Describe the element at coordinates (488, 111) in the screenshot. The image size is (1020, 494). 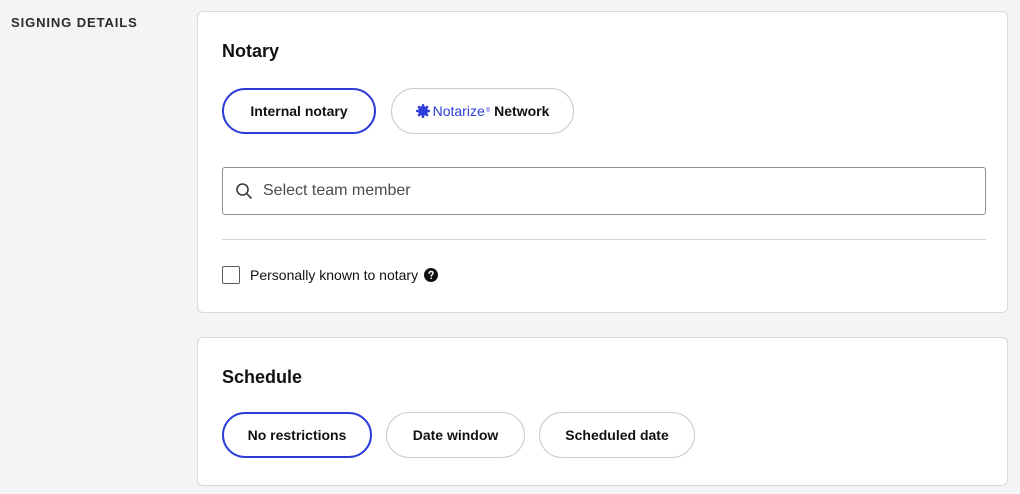
I see `notarize-brand-mark: ®` at that location.